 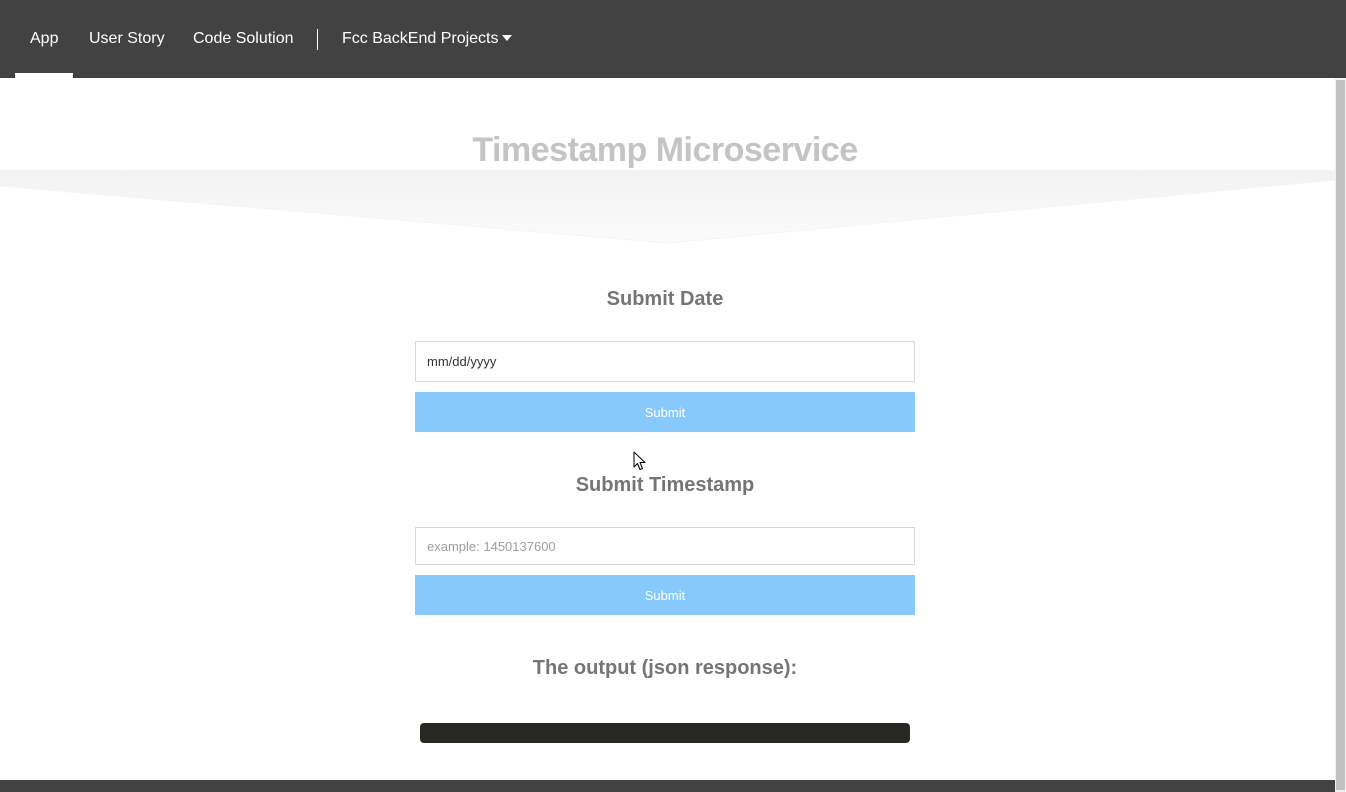 What do you see at coordinates (420, 38) in the screenshot?
I see `nav-dropdown-label: Fcc BackEnd Projects` at bounding box center [420, 38].